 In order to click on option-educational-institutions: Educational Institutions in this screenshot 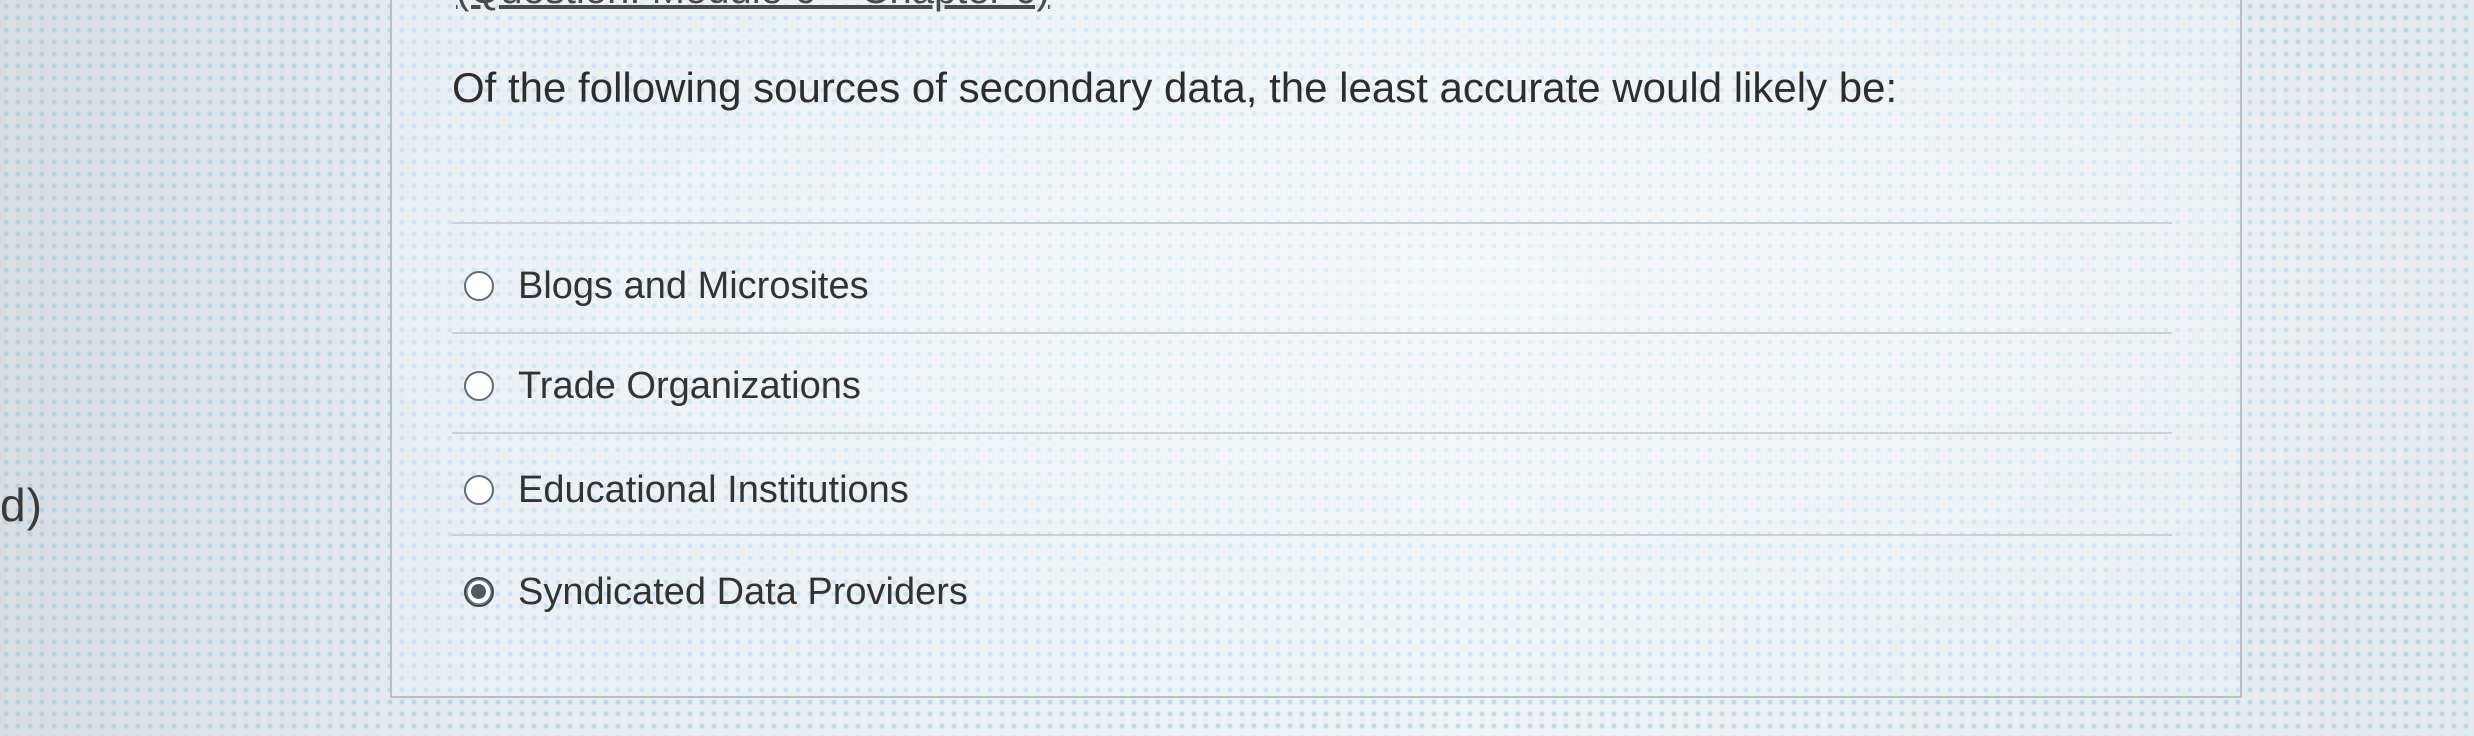, I will do `click(686, 490)`.